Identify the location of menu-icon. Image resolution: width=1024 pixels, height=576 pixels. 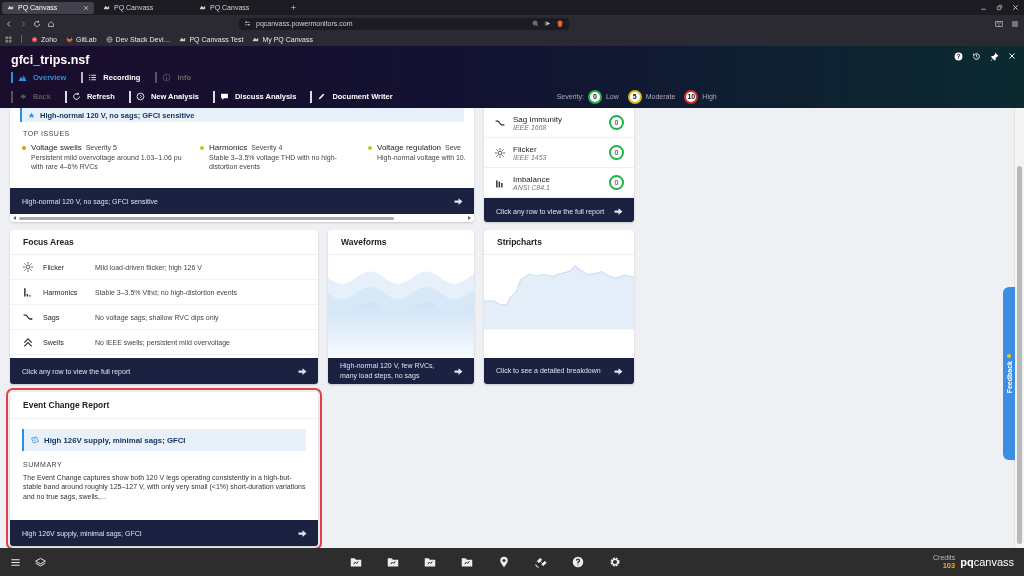
(15, 562).